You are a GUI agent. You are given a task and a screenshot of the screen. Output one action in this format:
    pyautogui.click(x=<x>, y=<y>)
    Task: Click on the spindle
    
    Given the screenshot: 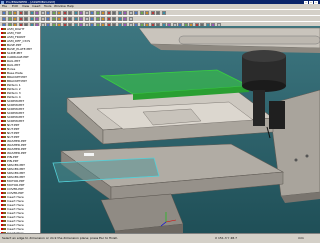 What is the action you would take?
    pyautogui.click(x=259, y=108)
    